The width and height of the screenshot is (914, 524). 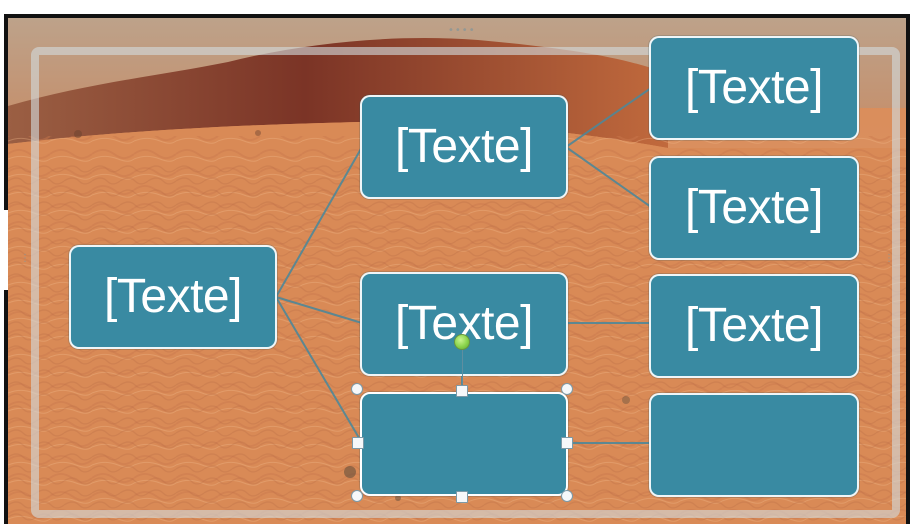 I want to click on smartart-node-root: [Texte], so click(x=173, y=297).